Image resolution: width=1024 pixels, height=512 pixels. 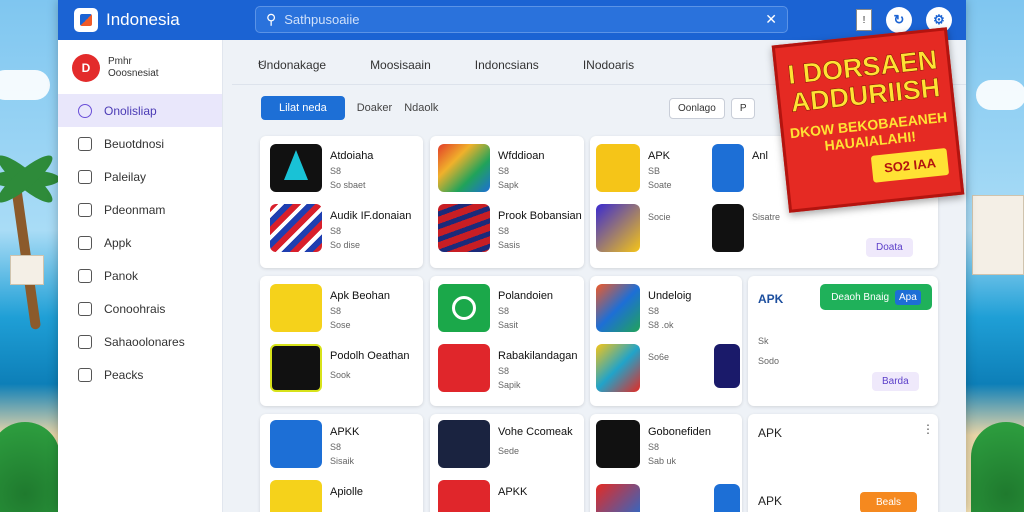 I want to click on download-button: Deaoh Bnaig Apa, so click(x=876, y=297).